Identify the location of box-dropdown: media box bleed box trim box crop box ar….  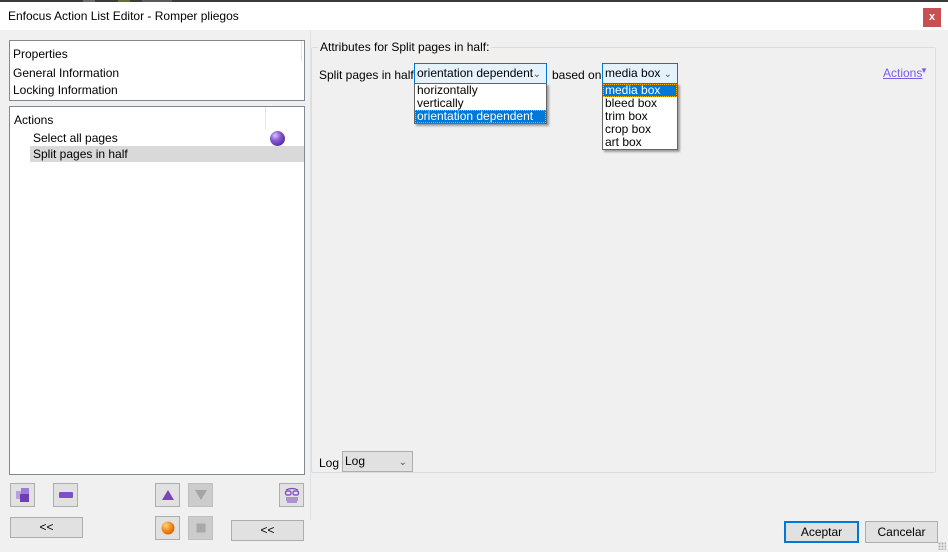
(640, 116).